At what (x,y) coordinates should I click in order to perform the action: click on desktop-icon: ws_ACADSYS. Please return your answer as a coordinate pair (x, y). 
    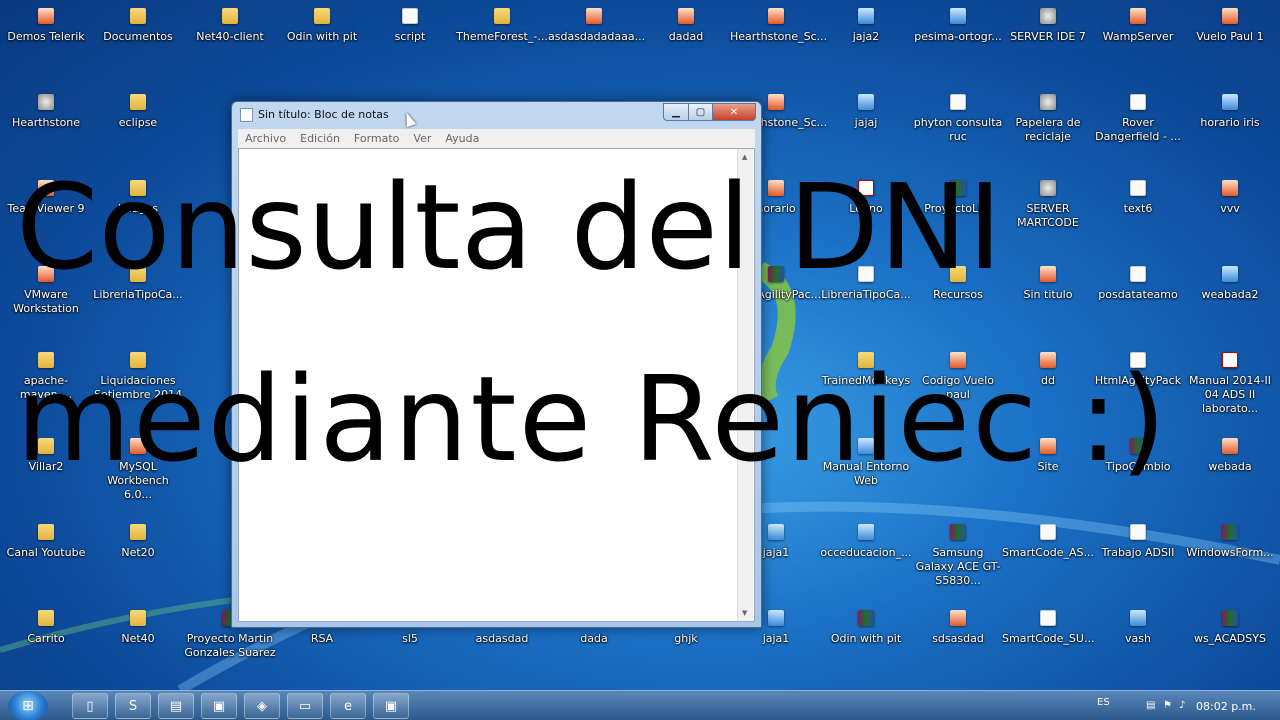
    Looking at the image, I should click on (1230, 646).